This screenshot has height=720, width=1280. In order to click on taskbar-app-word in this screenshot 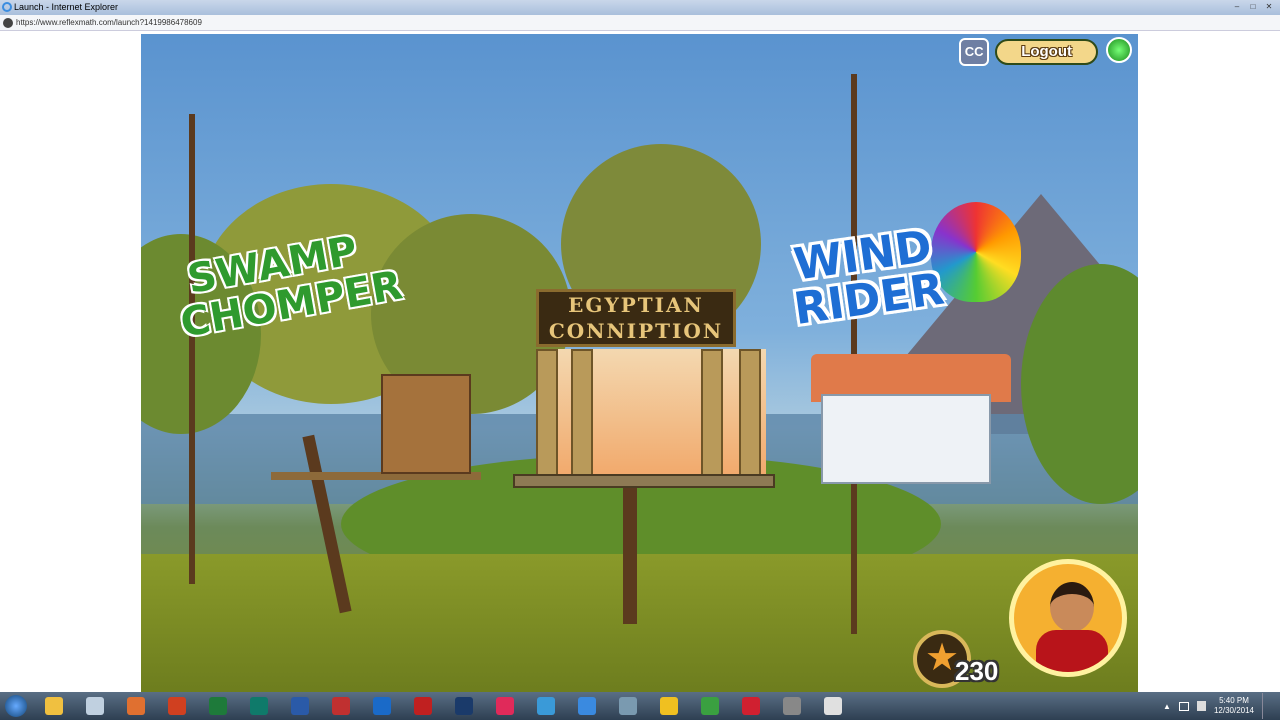, I will do `click(300, 706)`.